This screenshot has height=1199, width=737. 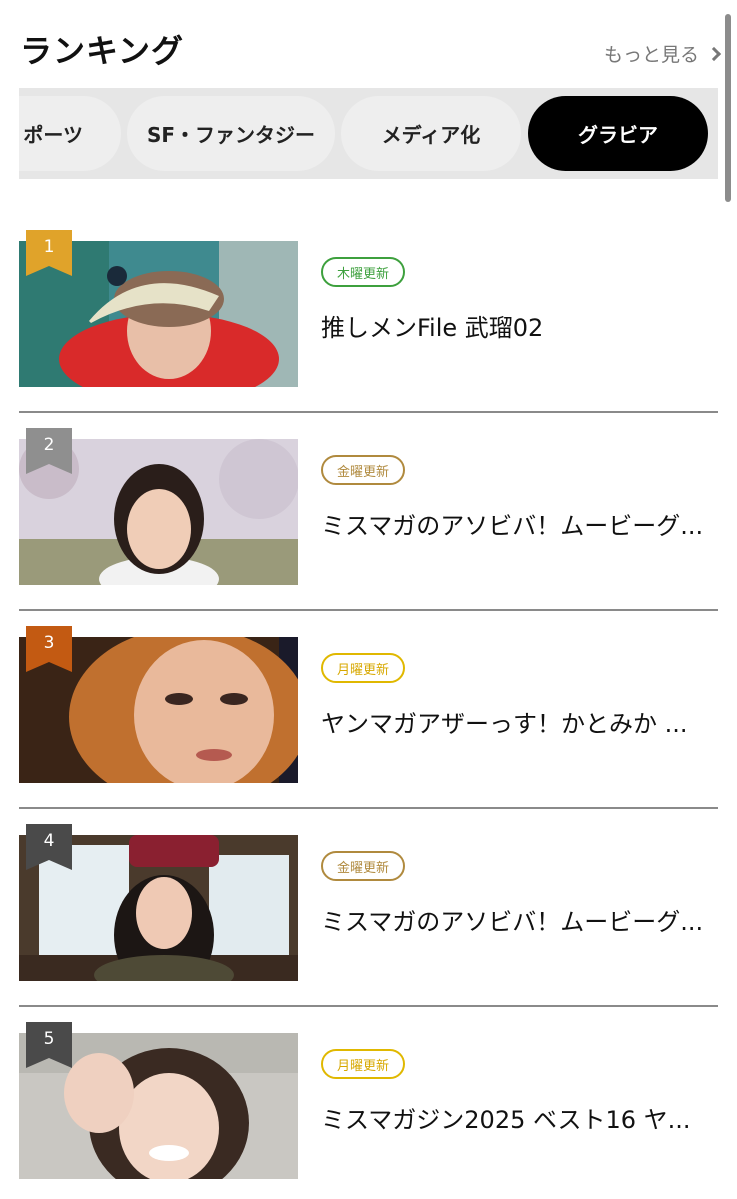 I want to click on more-link: もっと見る, so click(x=662, y=53).